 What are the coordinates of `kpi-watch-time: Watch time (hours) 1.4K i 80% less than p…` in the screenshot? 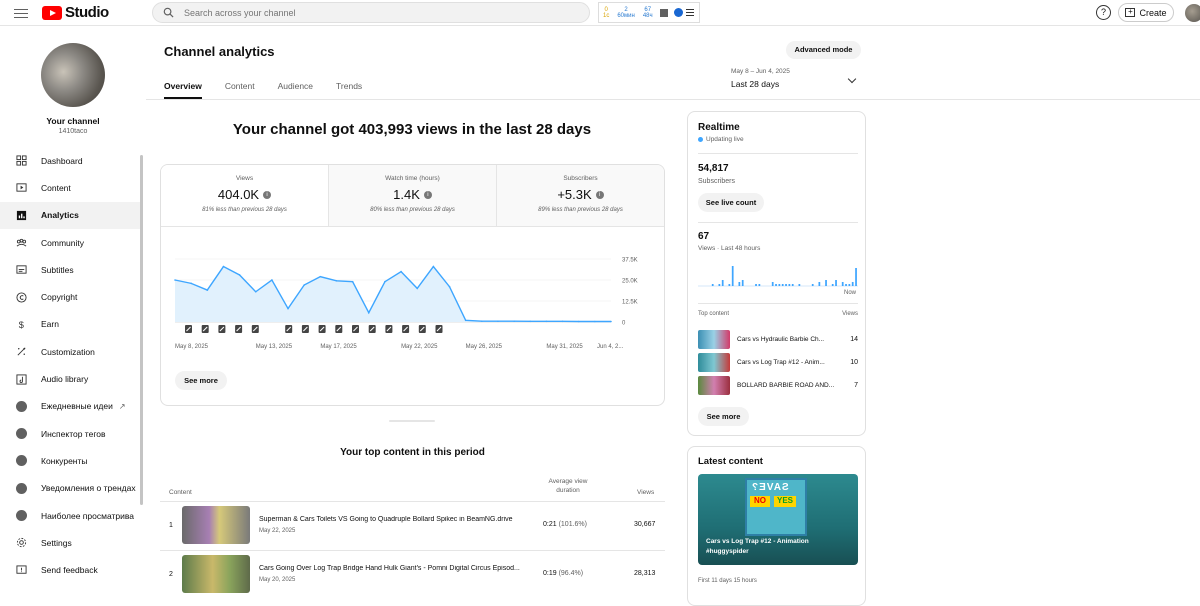 It's located at (412, 195).